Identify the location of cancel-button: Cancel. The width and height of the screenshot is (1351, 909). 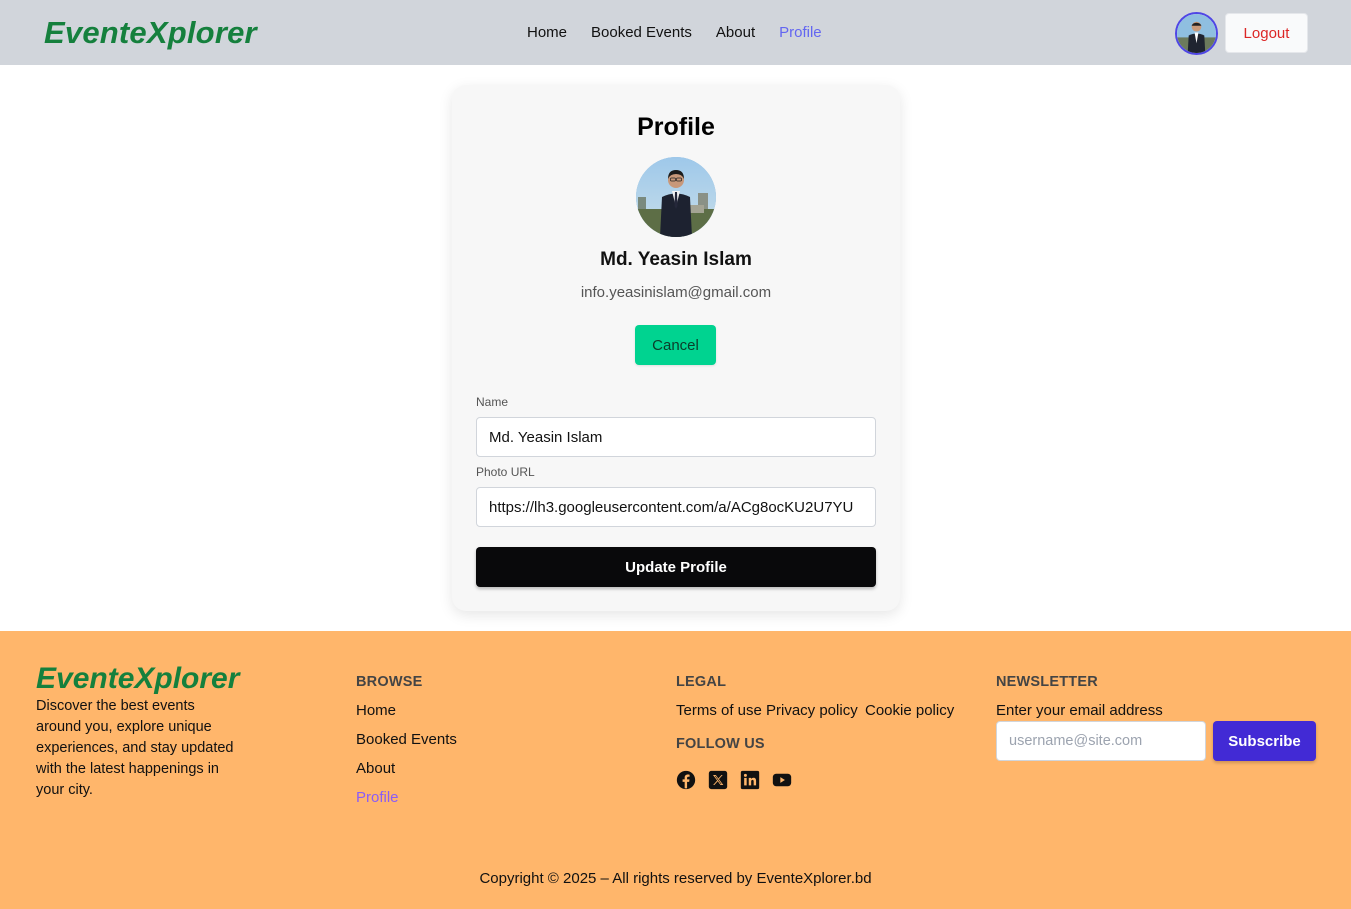
(675, 345).